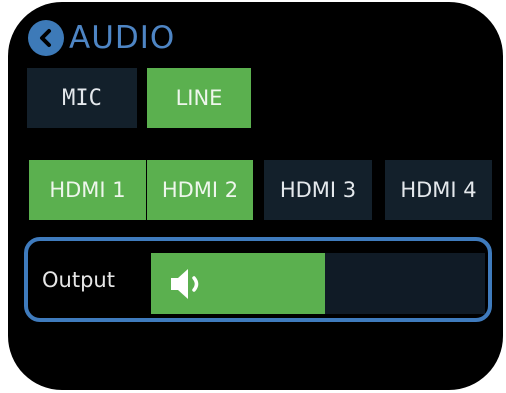 The image size is (506, 393). I want to click on hdmi-3-button: HDMI 3, so click(318, 190).